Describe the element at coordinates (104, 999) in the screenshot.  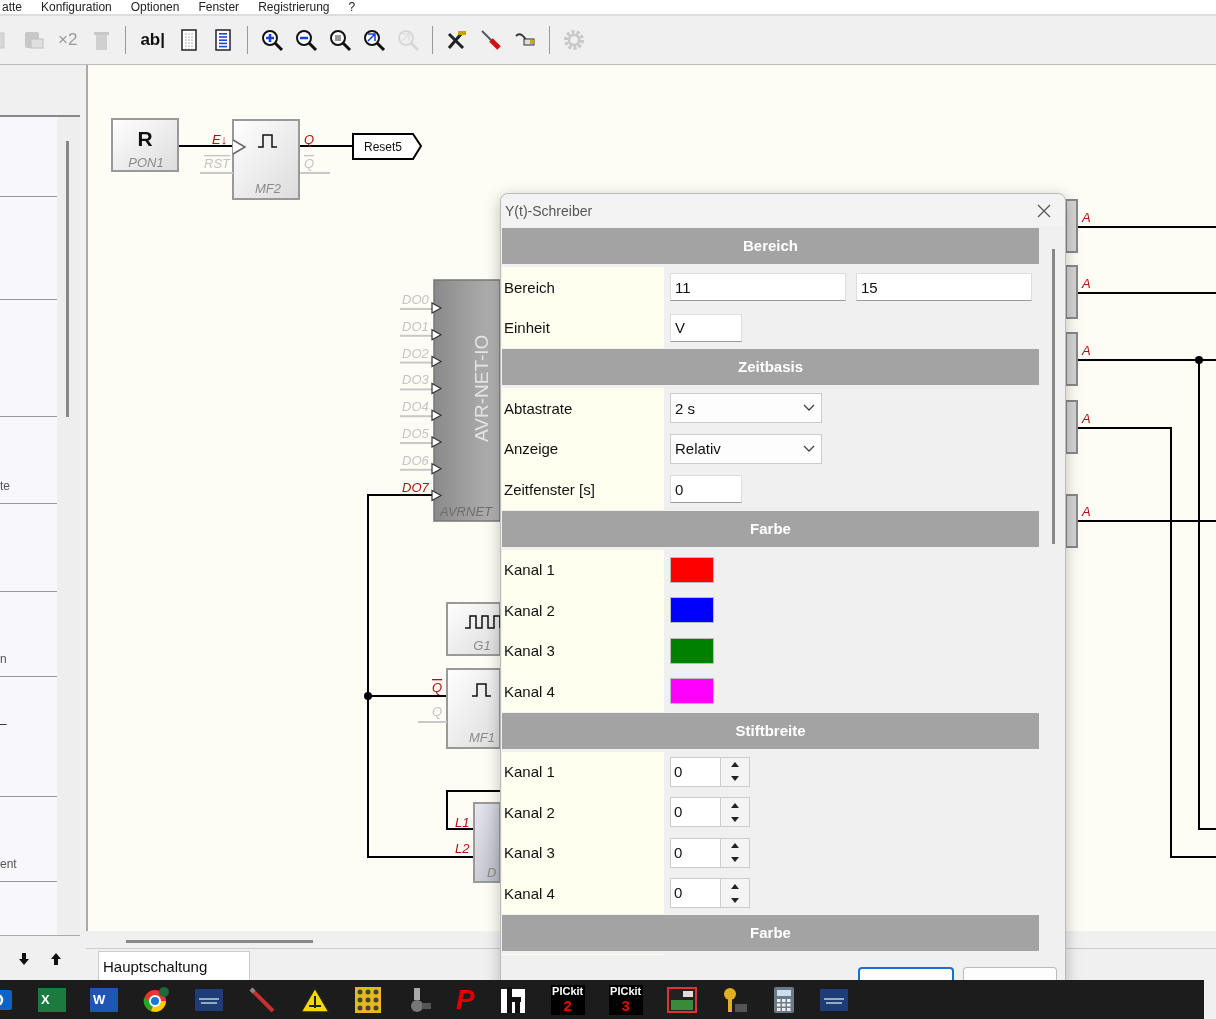
I see `document-app-icon: W` at that location.